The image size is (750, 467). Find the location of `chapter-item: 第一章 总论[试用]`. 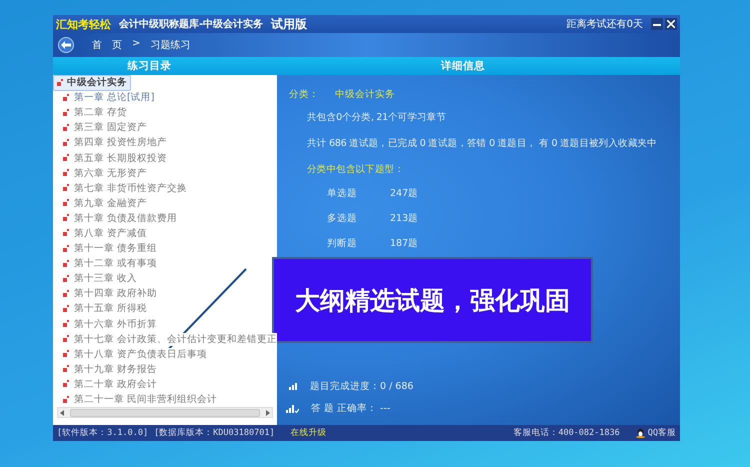

chapter-item: 第一章 总论[试用] is located at coordinates (114, 97).